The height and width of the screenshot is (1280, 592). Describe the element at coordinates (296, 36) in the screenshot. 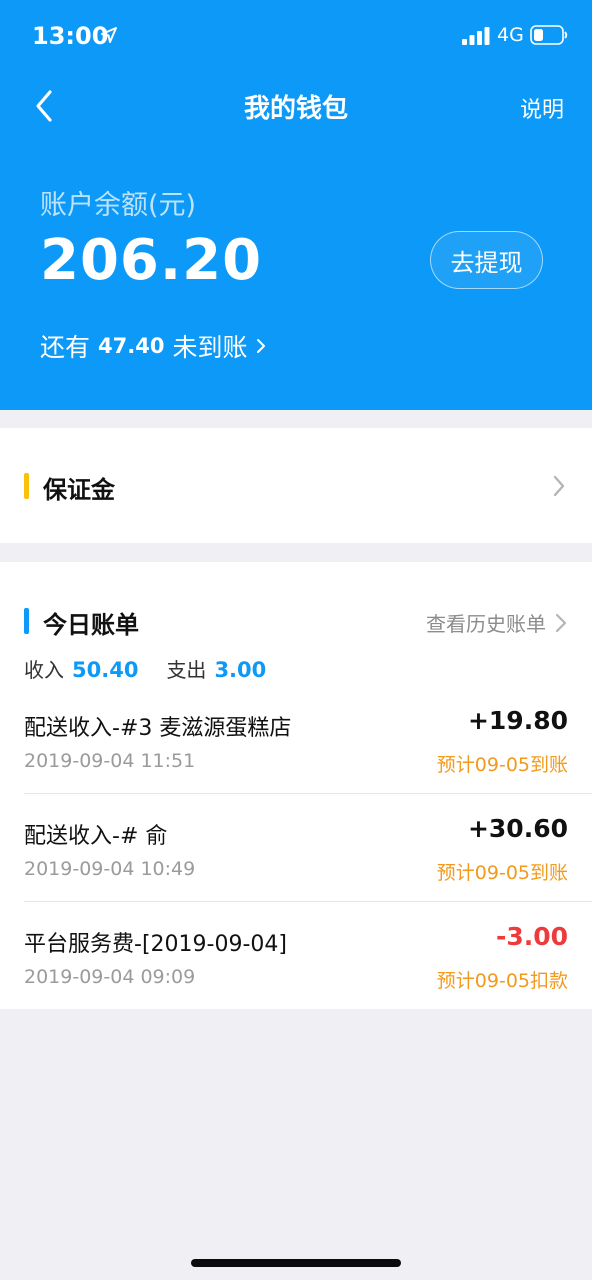

I see `status-bar: 13:00 4G` at that location.